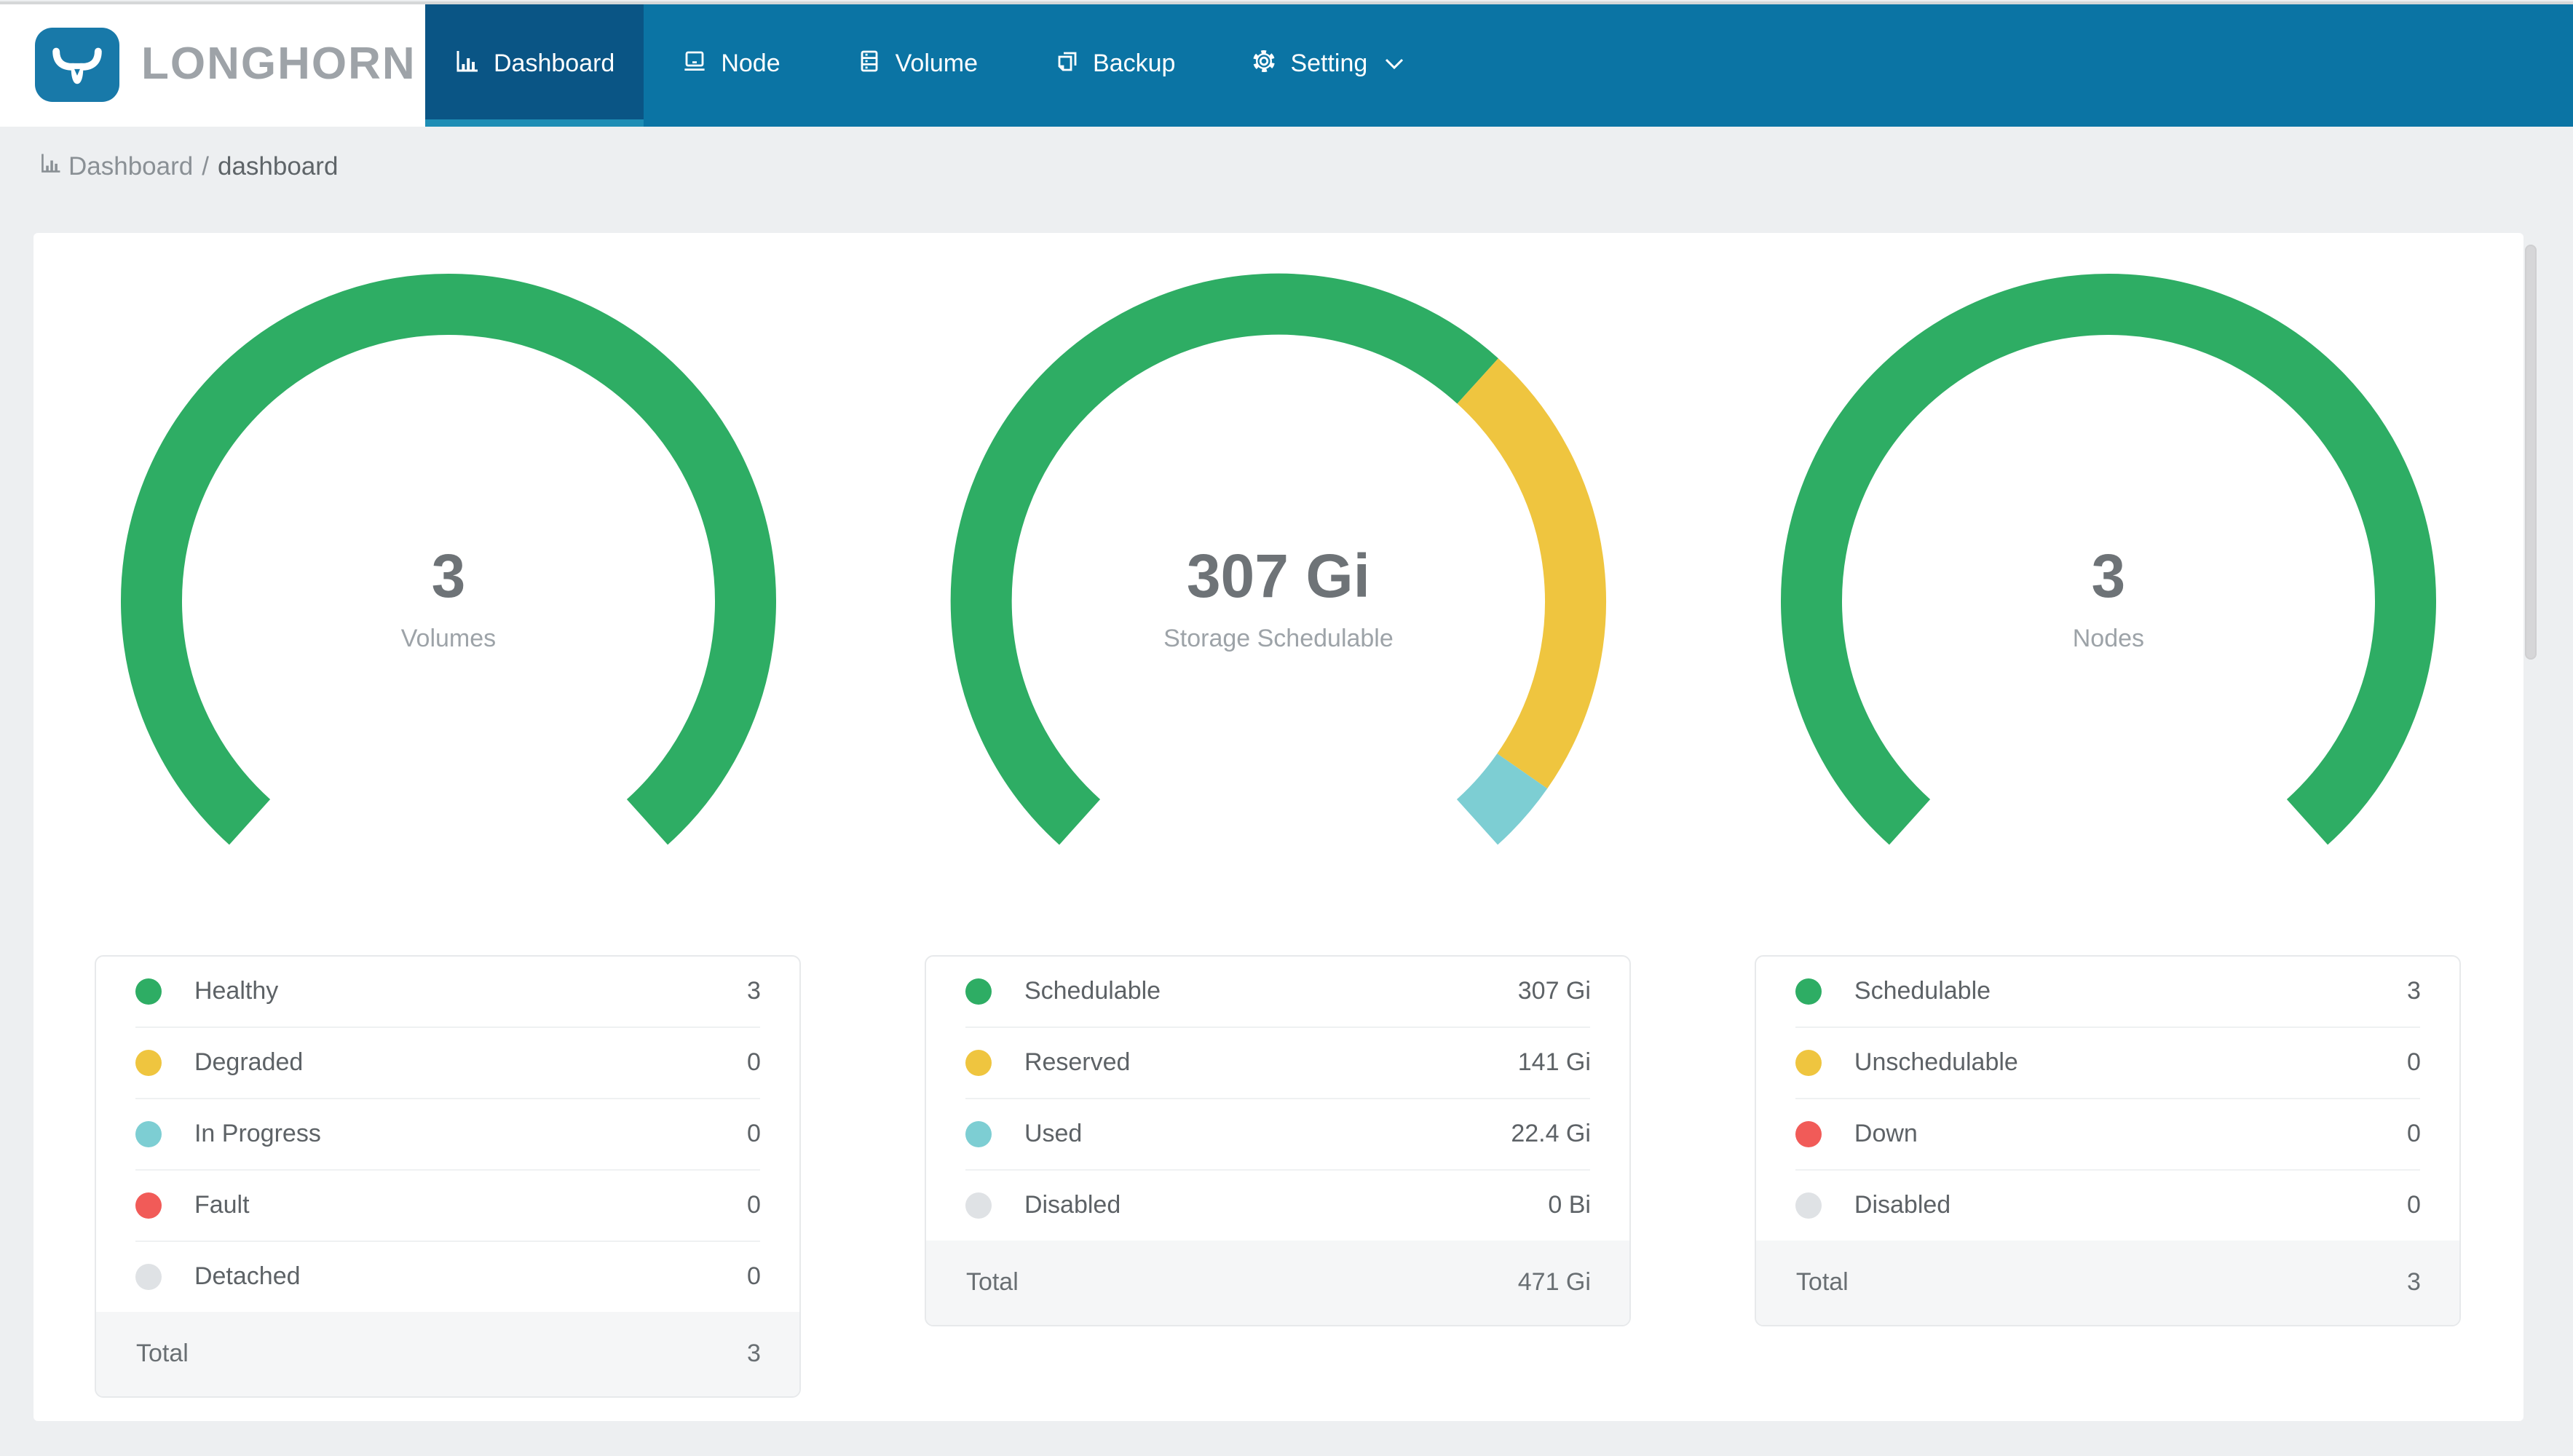 The height and width of the screenshot is (1456, 2573). Describe the element at coordinates (1502, 799) in the screenshot. I see `gauge-segment-used` at that location.